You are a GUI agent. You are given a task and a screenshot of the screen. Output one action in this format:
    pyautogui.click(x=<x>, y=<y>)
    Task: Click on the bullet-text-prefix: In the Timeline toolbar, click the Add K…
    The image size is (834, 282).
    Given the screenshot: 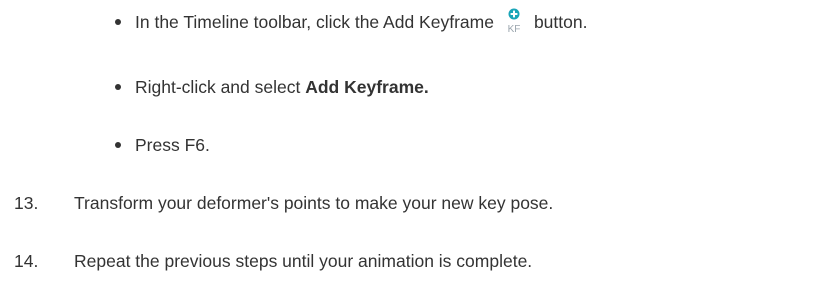 What is the action you would take?
    pyautogui.click(x=314, y=22)
    